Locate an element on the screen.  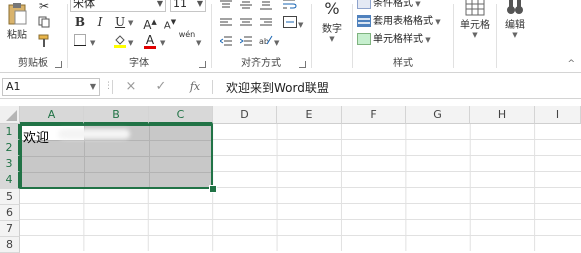
cells-button: 单元格 ▼ is located at coordinates (475, 19).